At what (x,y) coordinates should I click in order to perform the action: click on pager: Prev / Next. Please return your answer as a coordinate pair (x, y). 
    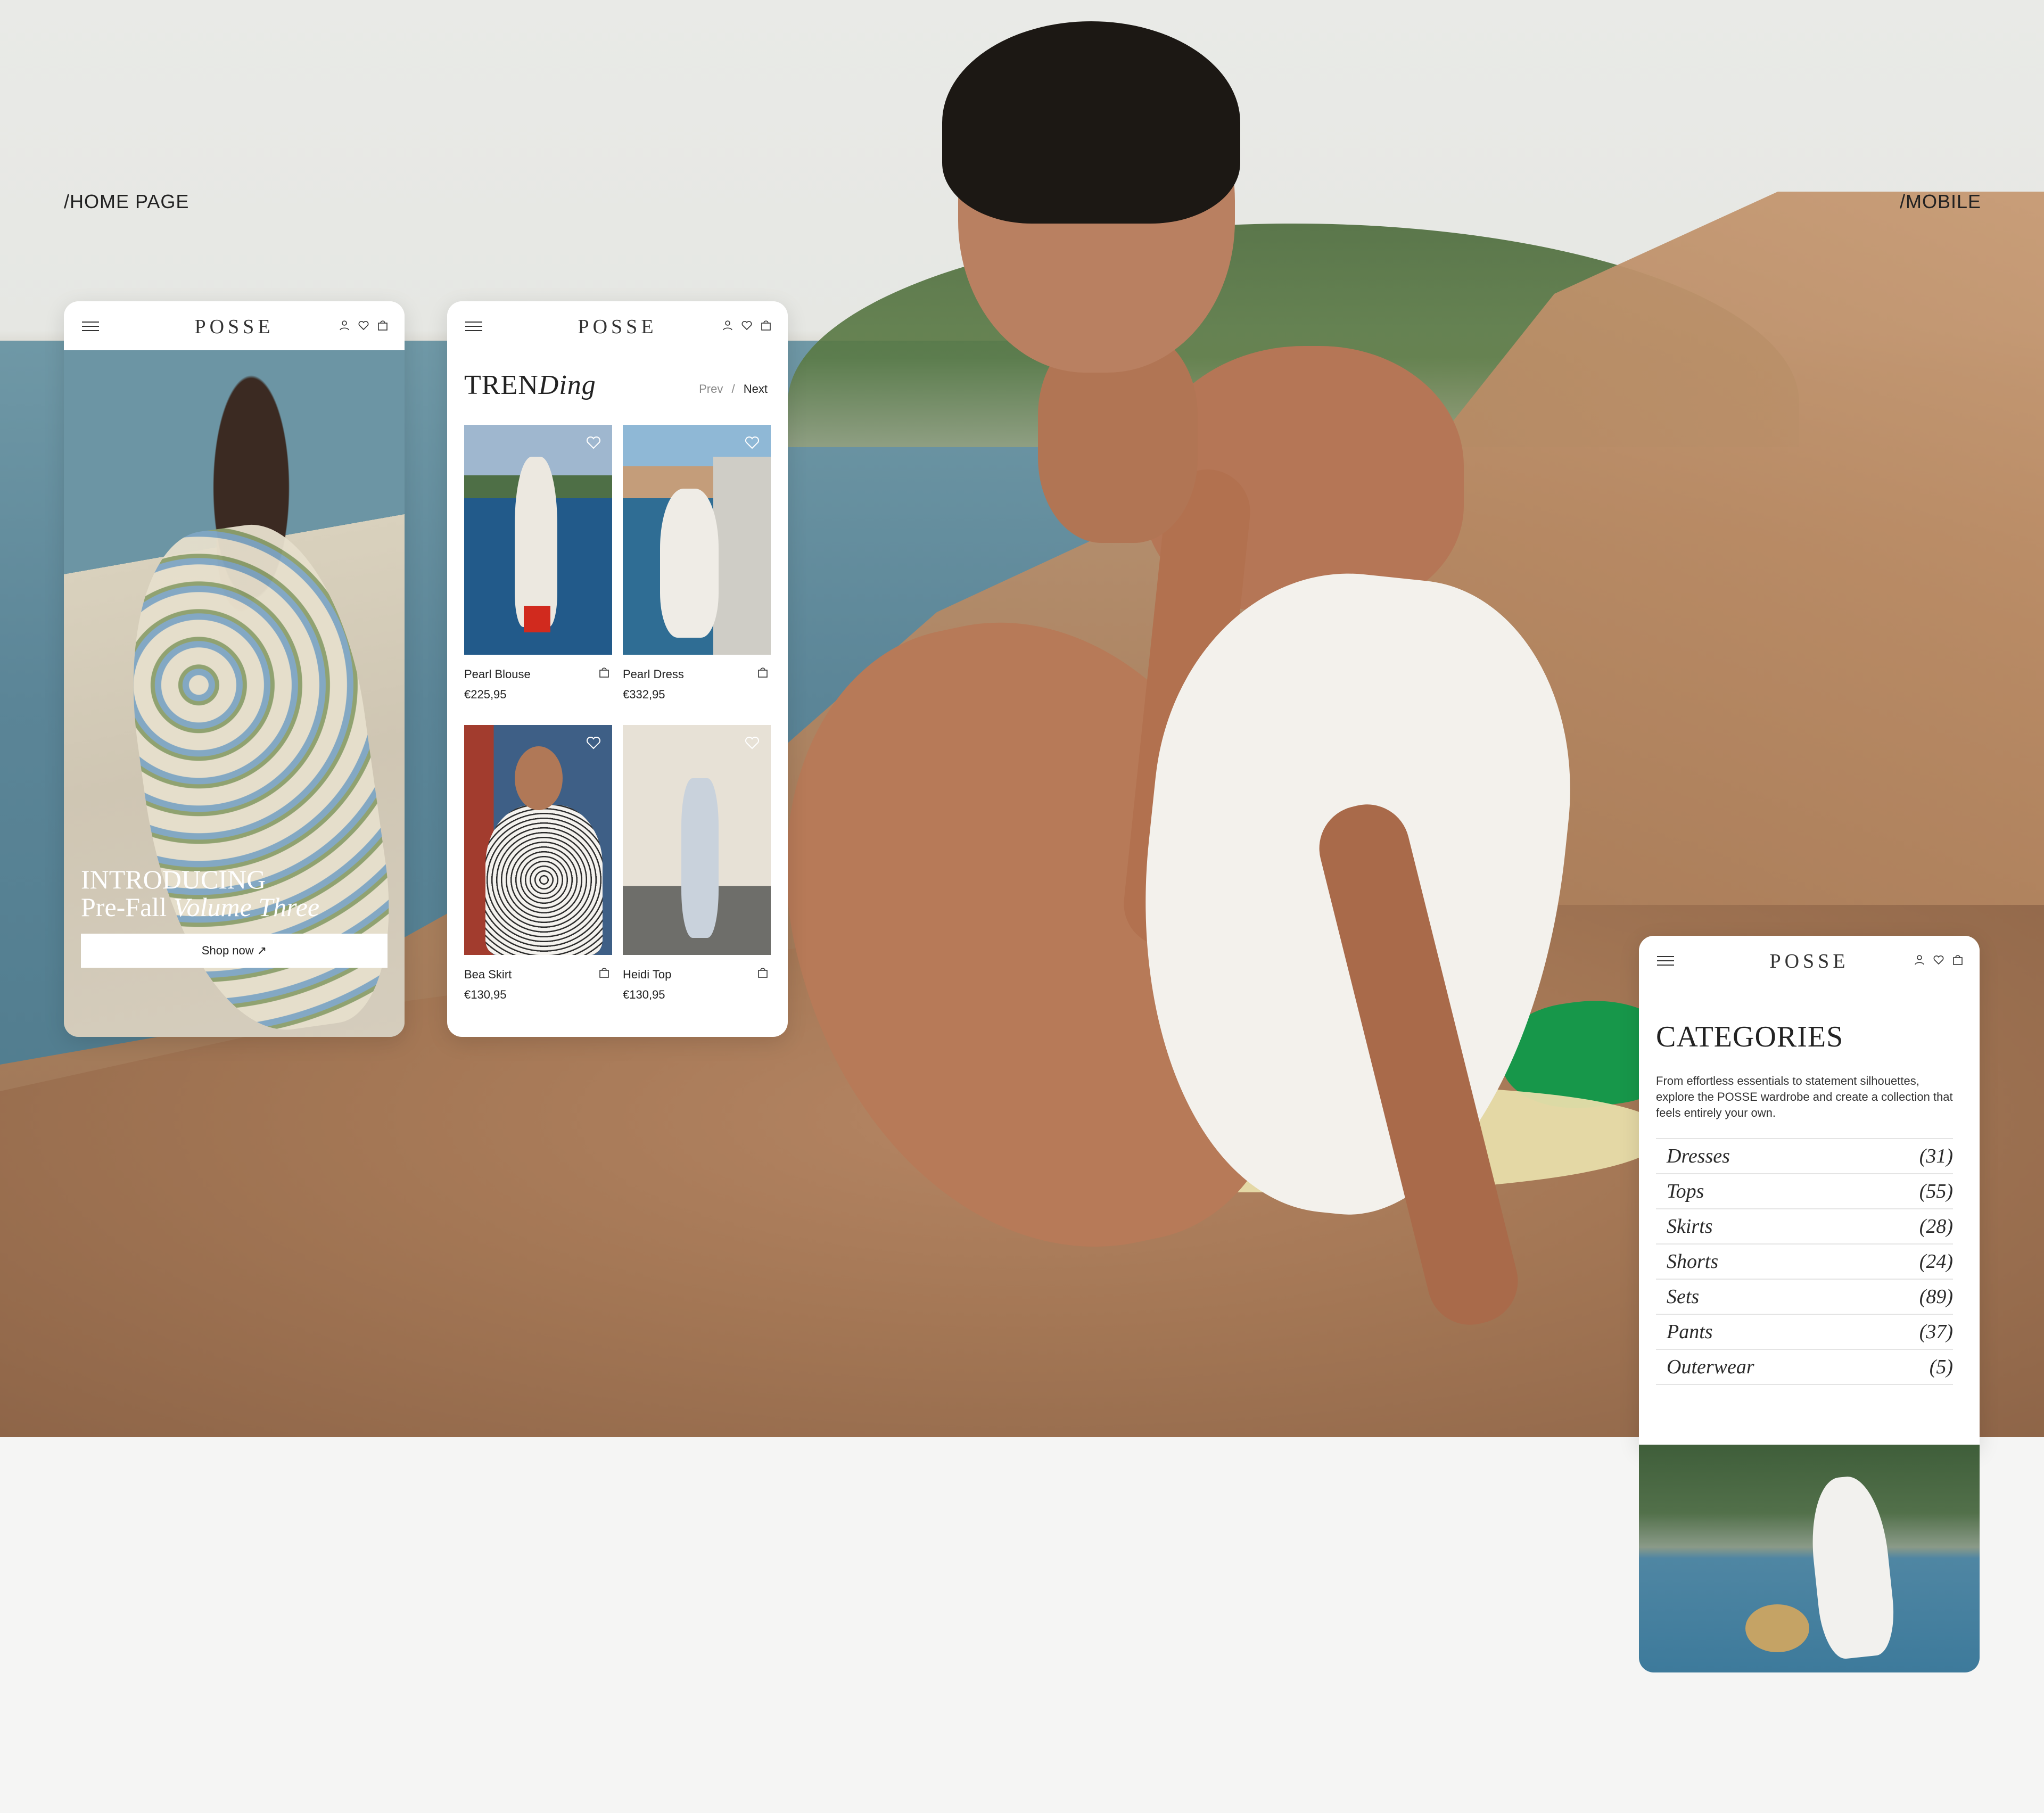
    Looking at the image, I should click on (733, 389).